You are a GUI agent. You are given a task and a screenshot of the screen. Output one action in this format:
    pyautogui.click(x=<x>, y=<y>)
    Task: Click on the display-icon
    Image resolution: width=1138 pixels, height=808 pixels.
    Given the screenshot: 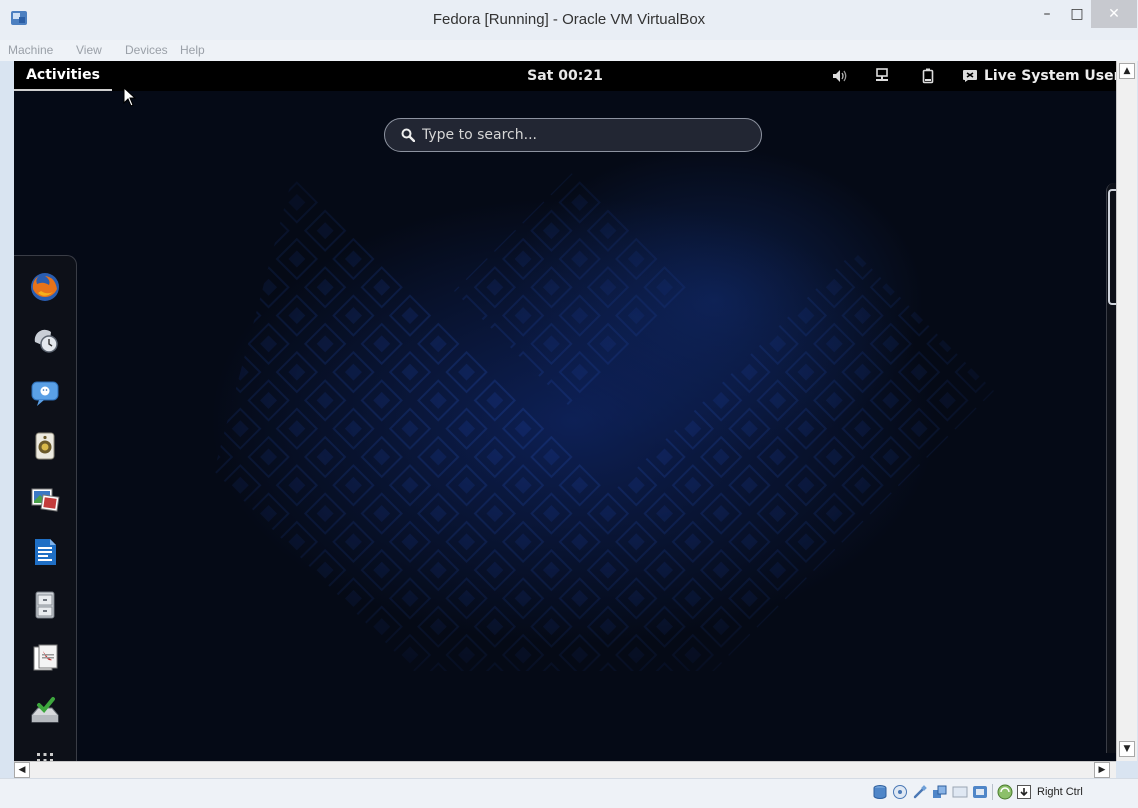 What is the action you would take?
    pyautogui.click(x=960, y=792)
    